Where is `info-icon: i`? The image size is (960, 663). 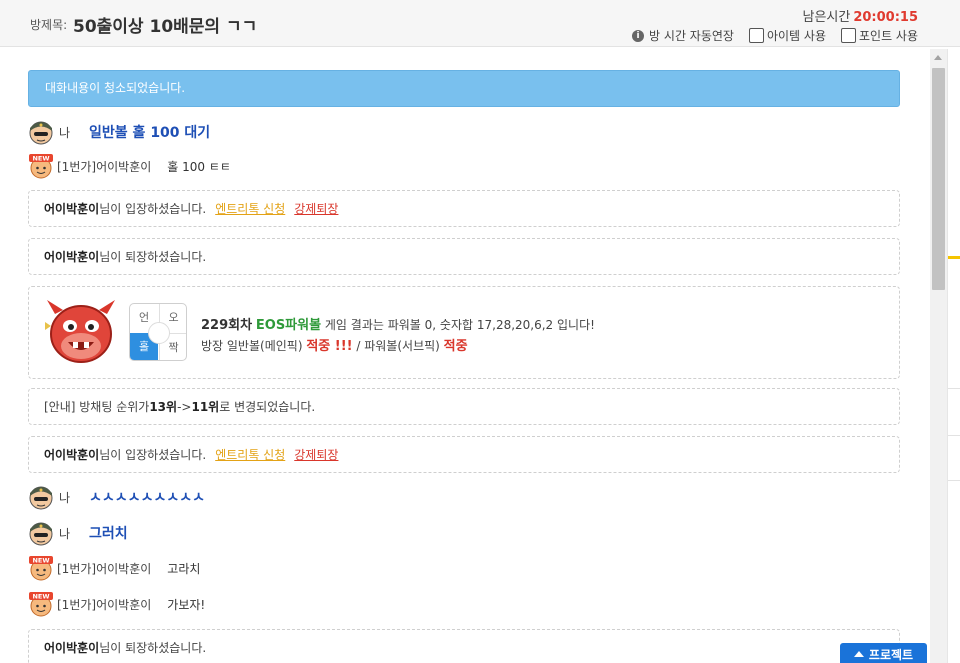
info-icon: i is located at coordinates (638, 35).